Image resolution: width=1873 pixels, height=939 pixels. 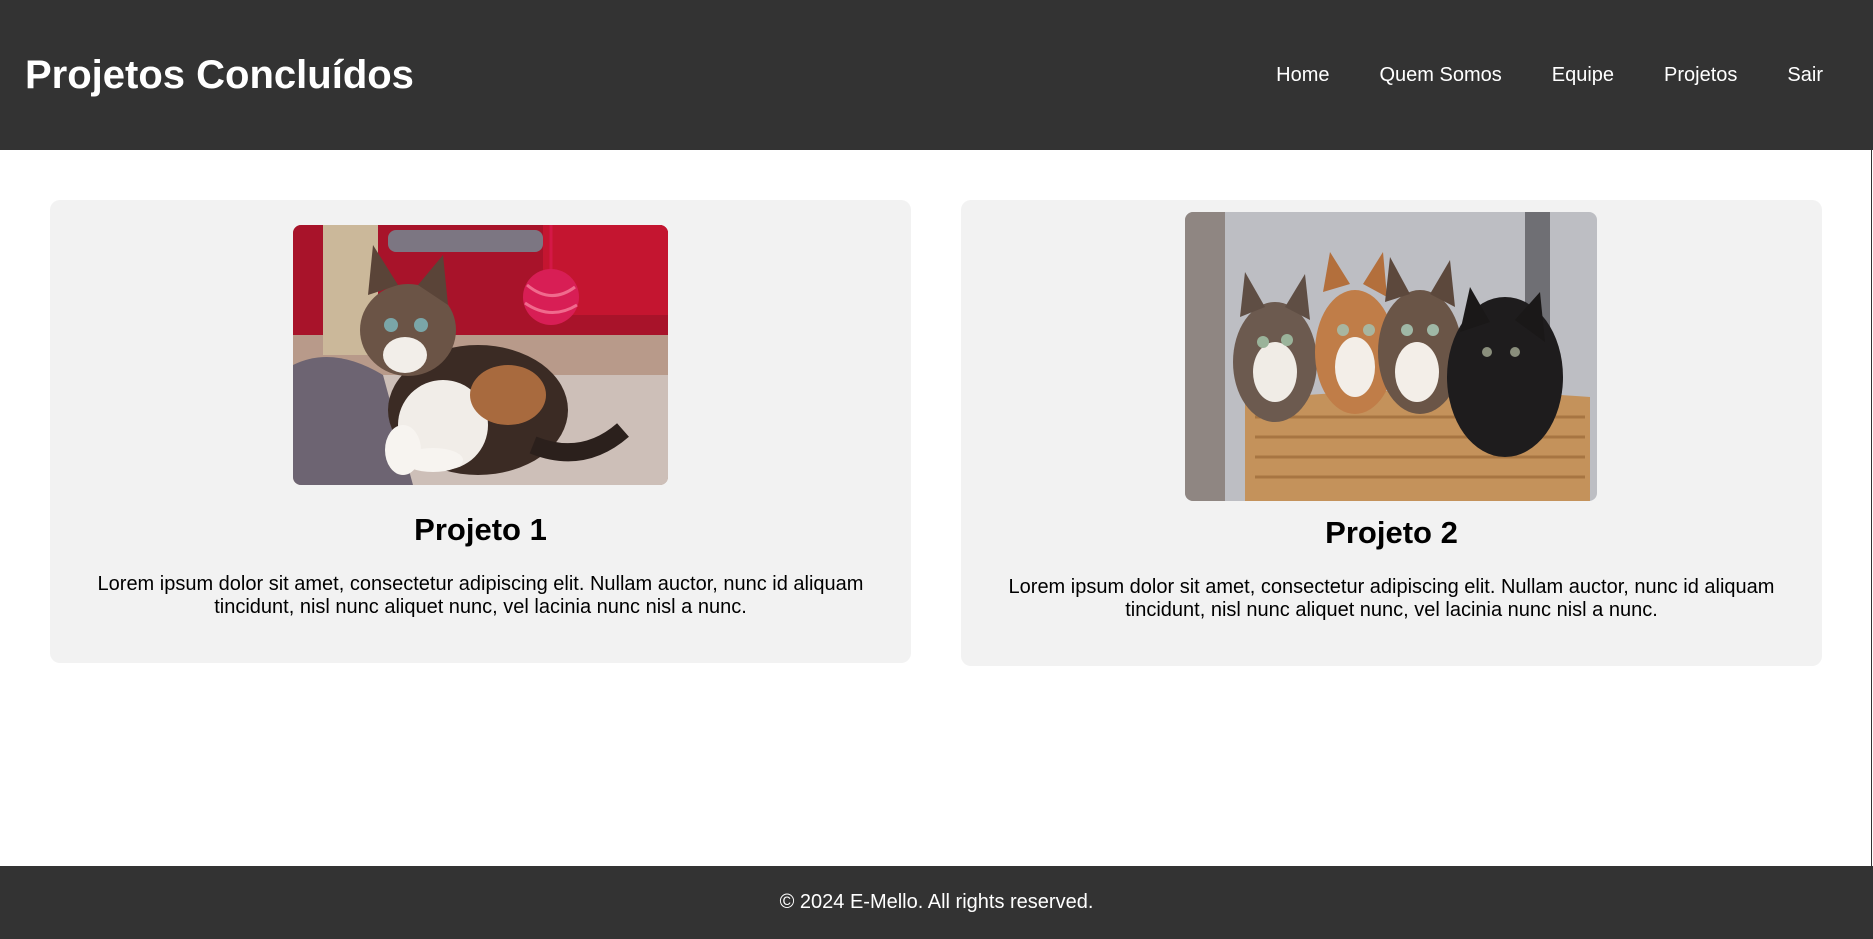 I want to click on copyright-text: © 2024 E-Mello. All rights reserved., so click(x=936, y=902).